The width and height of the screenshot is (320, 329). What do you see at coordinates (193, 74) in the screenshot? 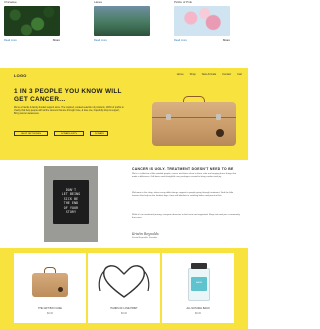
I see `nav-item-shop: Shop` at bounding box center [193, 74].